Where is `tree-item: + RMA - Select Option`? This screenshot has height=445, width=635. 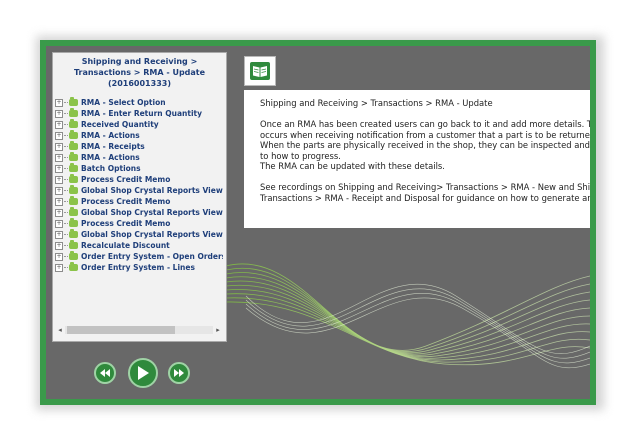 tree-item: + RMA - Select Option is located at coordinates (139, 102).